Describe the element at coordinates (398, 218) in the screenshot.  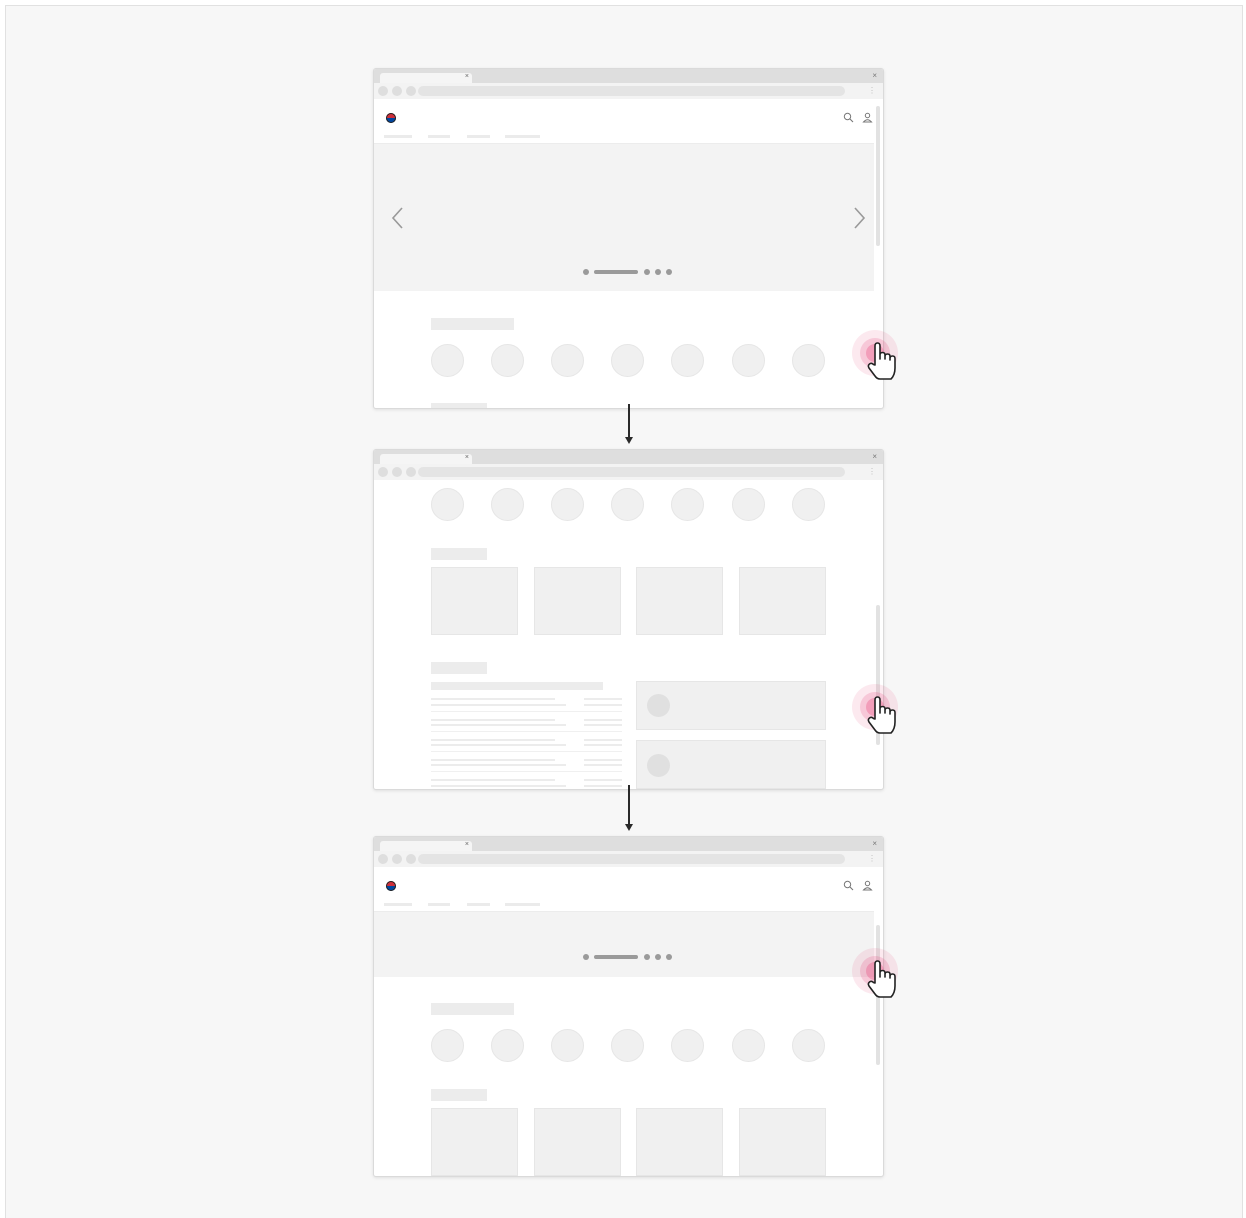
I see `chevron-left-icon` at that location.